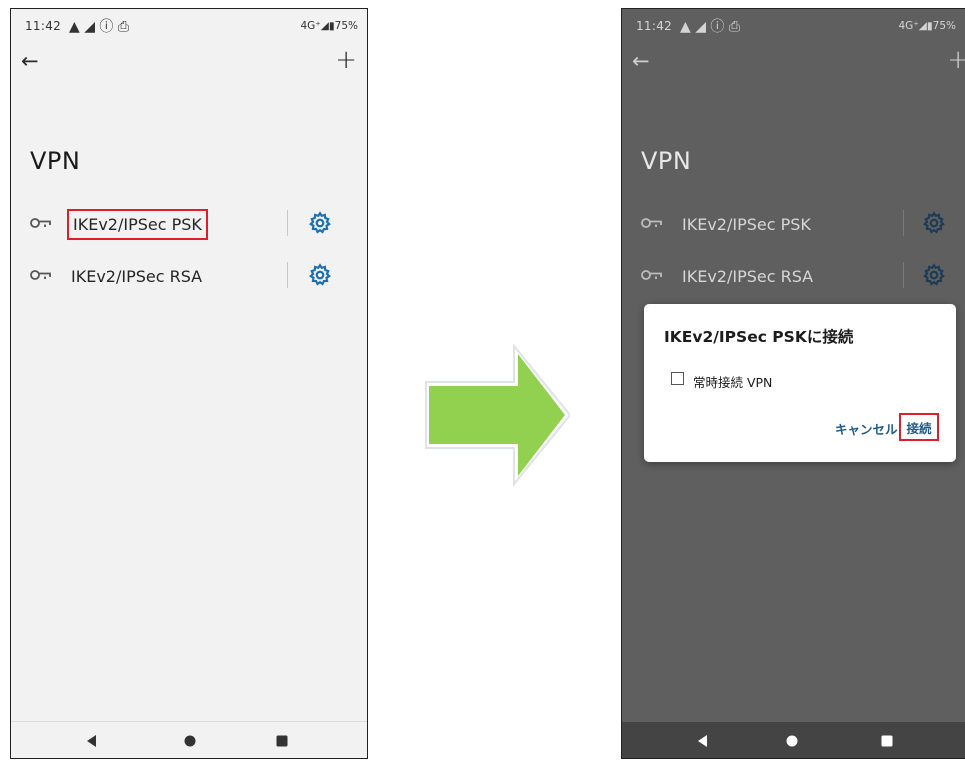  What do you see at coordinates (800, 383) in the screenshot?
I see `connect-dialog: IKEv2/IPSec PSKに接続 常時接続 VPN キャンセル 接続` at bounding box center [800, 383].